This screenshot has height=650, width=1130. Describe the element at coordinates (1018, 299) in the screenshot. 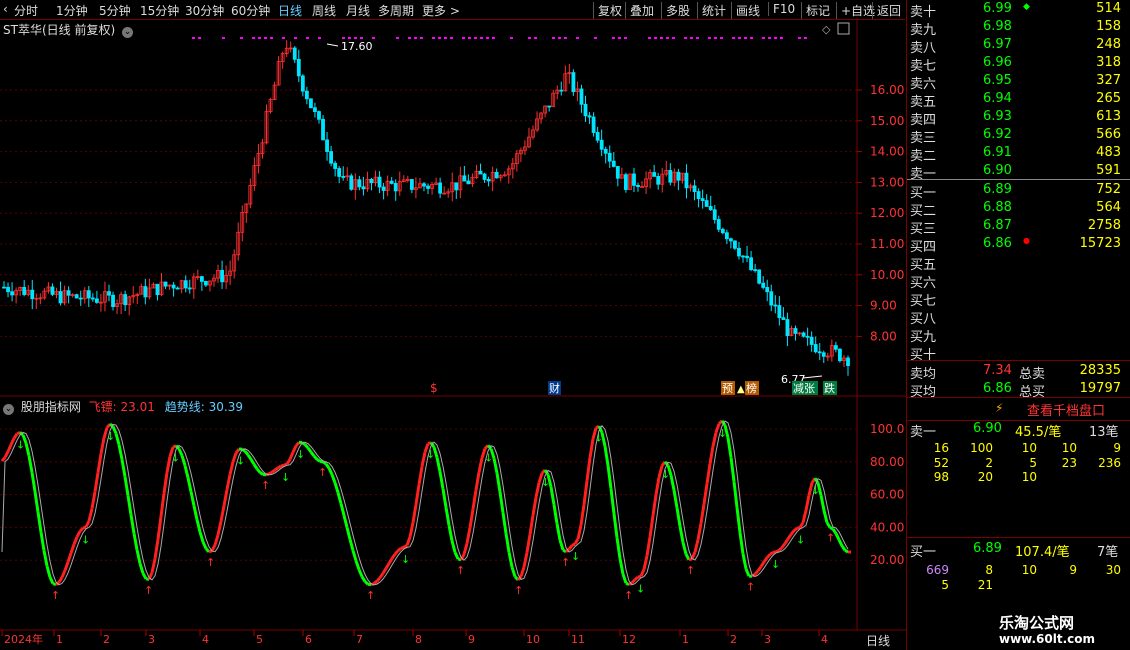

I see `bid-level-row: 买七` at that location.